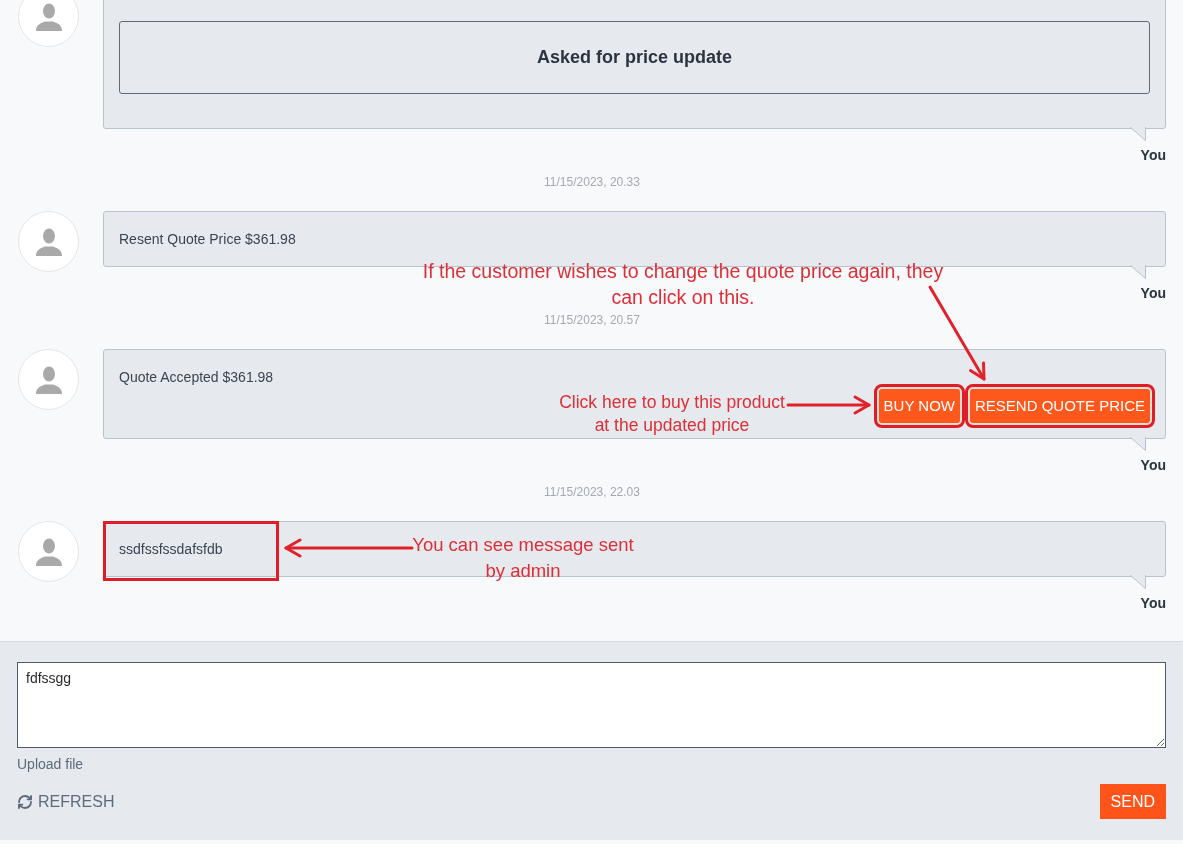  I want to click on message-text: ssdfssfssdafsfdb, so click(171, 549).